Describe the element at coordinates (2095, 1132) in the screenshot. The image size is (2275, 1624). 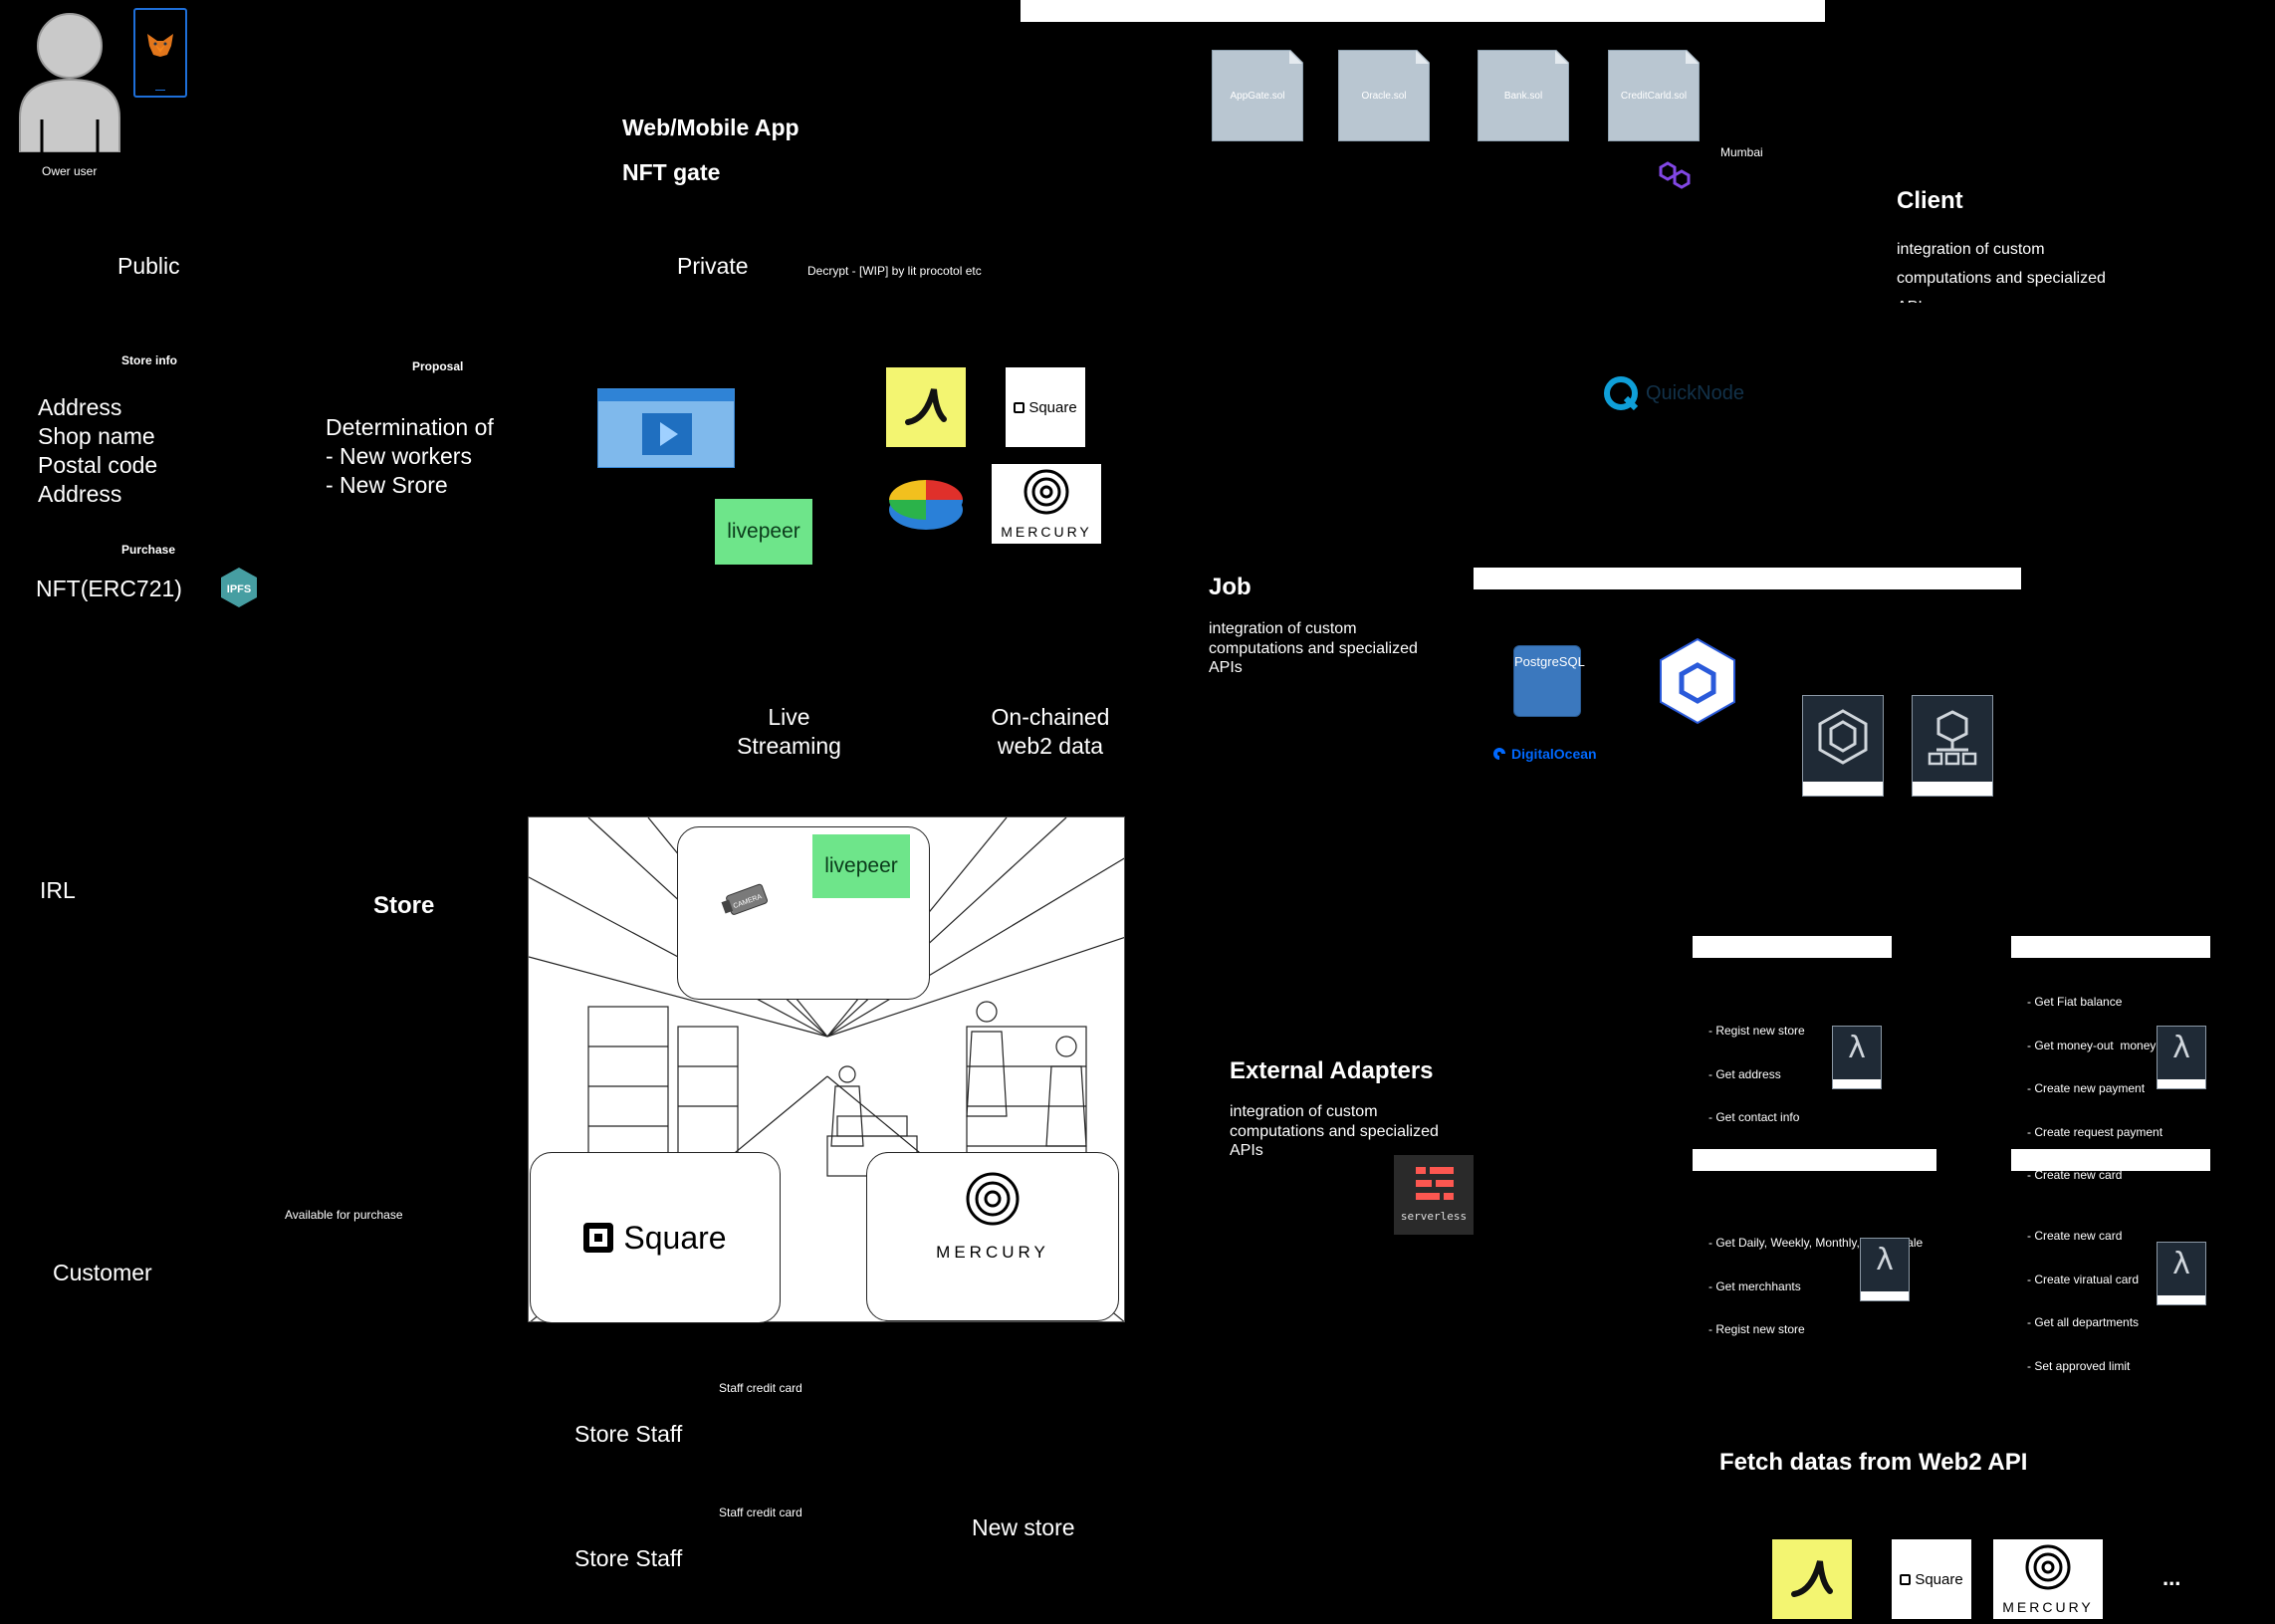
I see `lambda-item: - Create request payment` at that location.